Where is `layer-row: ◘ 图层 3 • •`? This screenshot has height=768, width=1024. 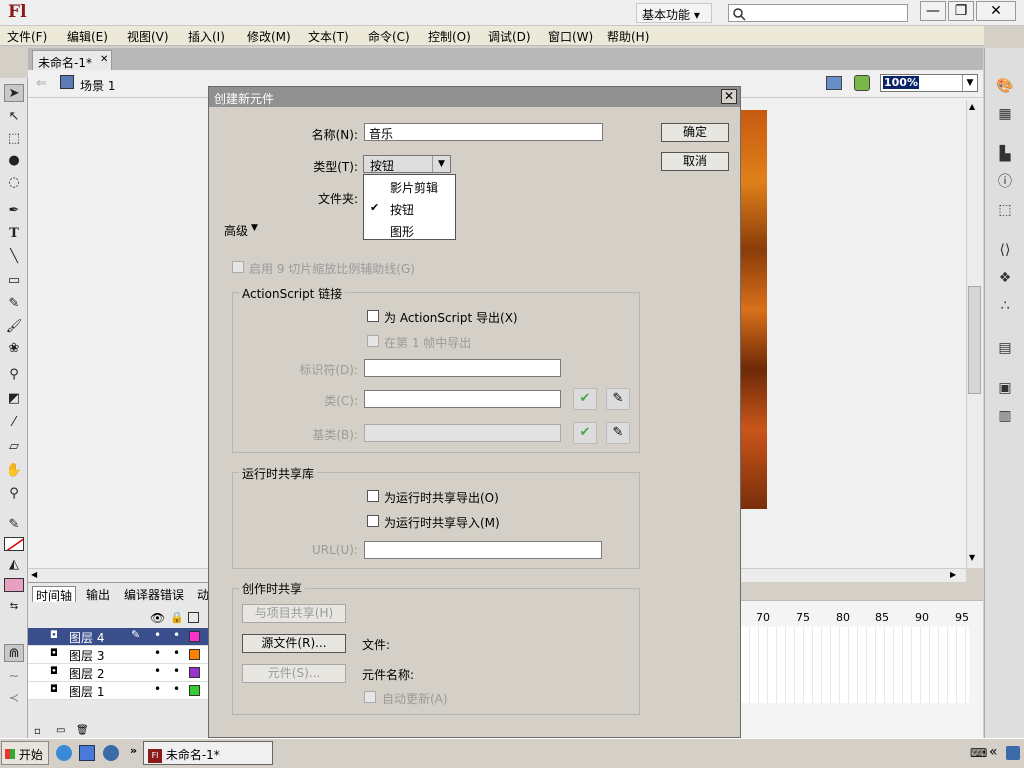
layer-row: ◘ 图层 3 • • is located at coordinates (118, 655).